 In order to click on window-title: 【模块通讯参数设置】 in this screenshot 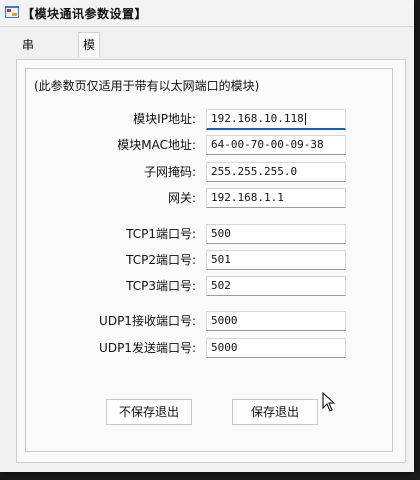, I will do `click(85, 14)`.